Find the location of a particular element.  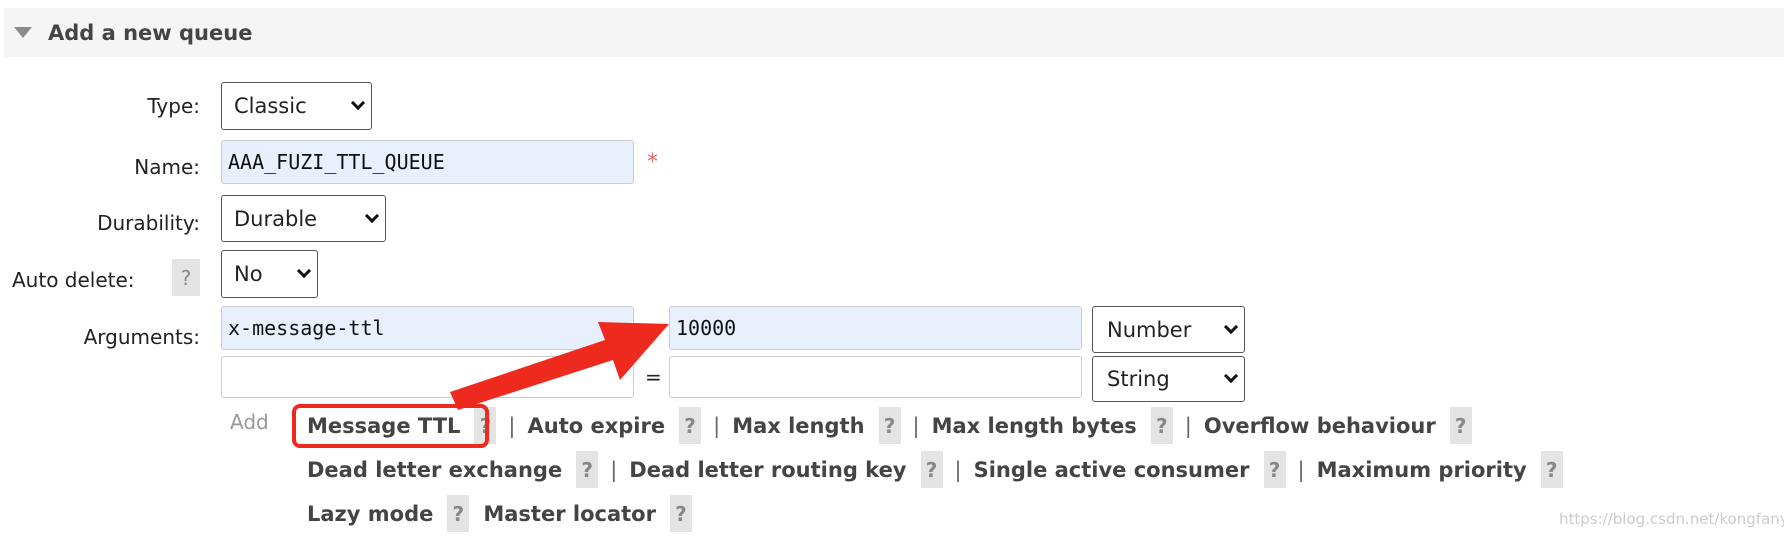

arrow-shape is located at coordinates (559, 366).